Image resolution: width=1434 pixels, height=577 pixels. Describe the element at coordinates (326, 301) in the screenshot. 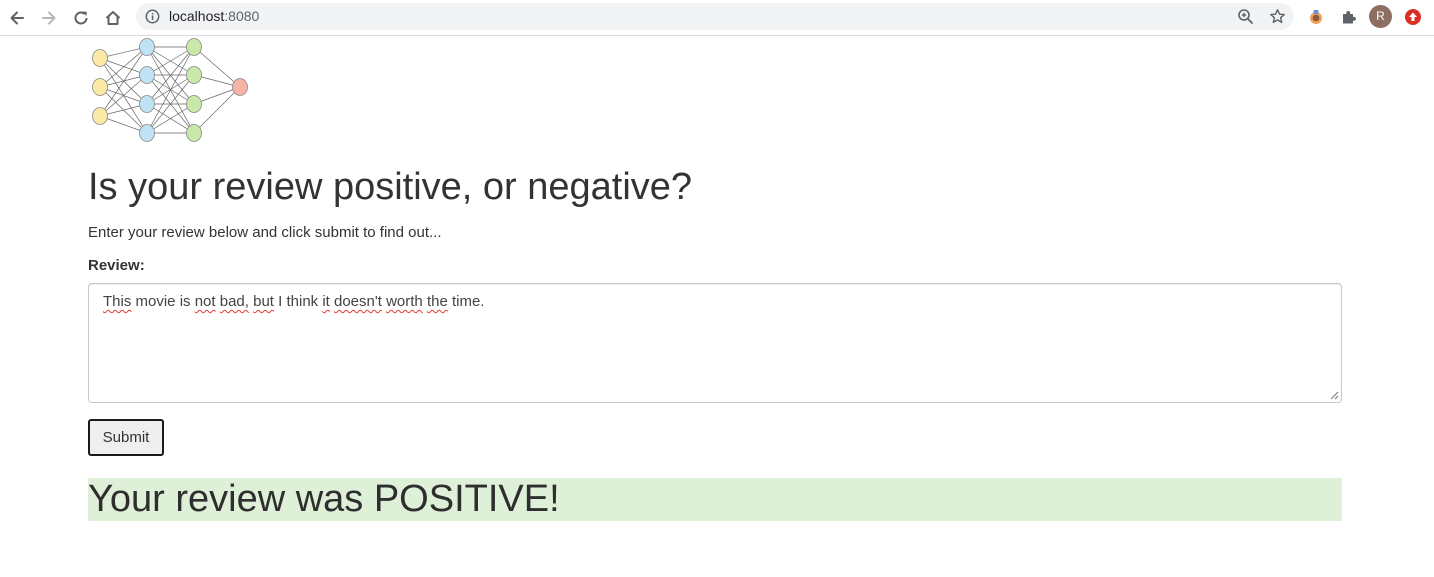

I see `review-word: it` at that location.